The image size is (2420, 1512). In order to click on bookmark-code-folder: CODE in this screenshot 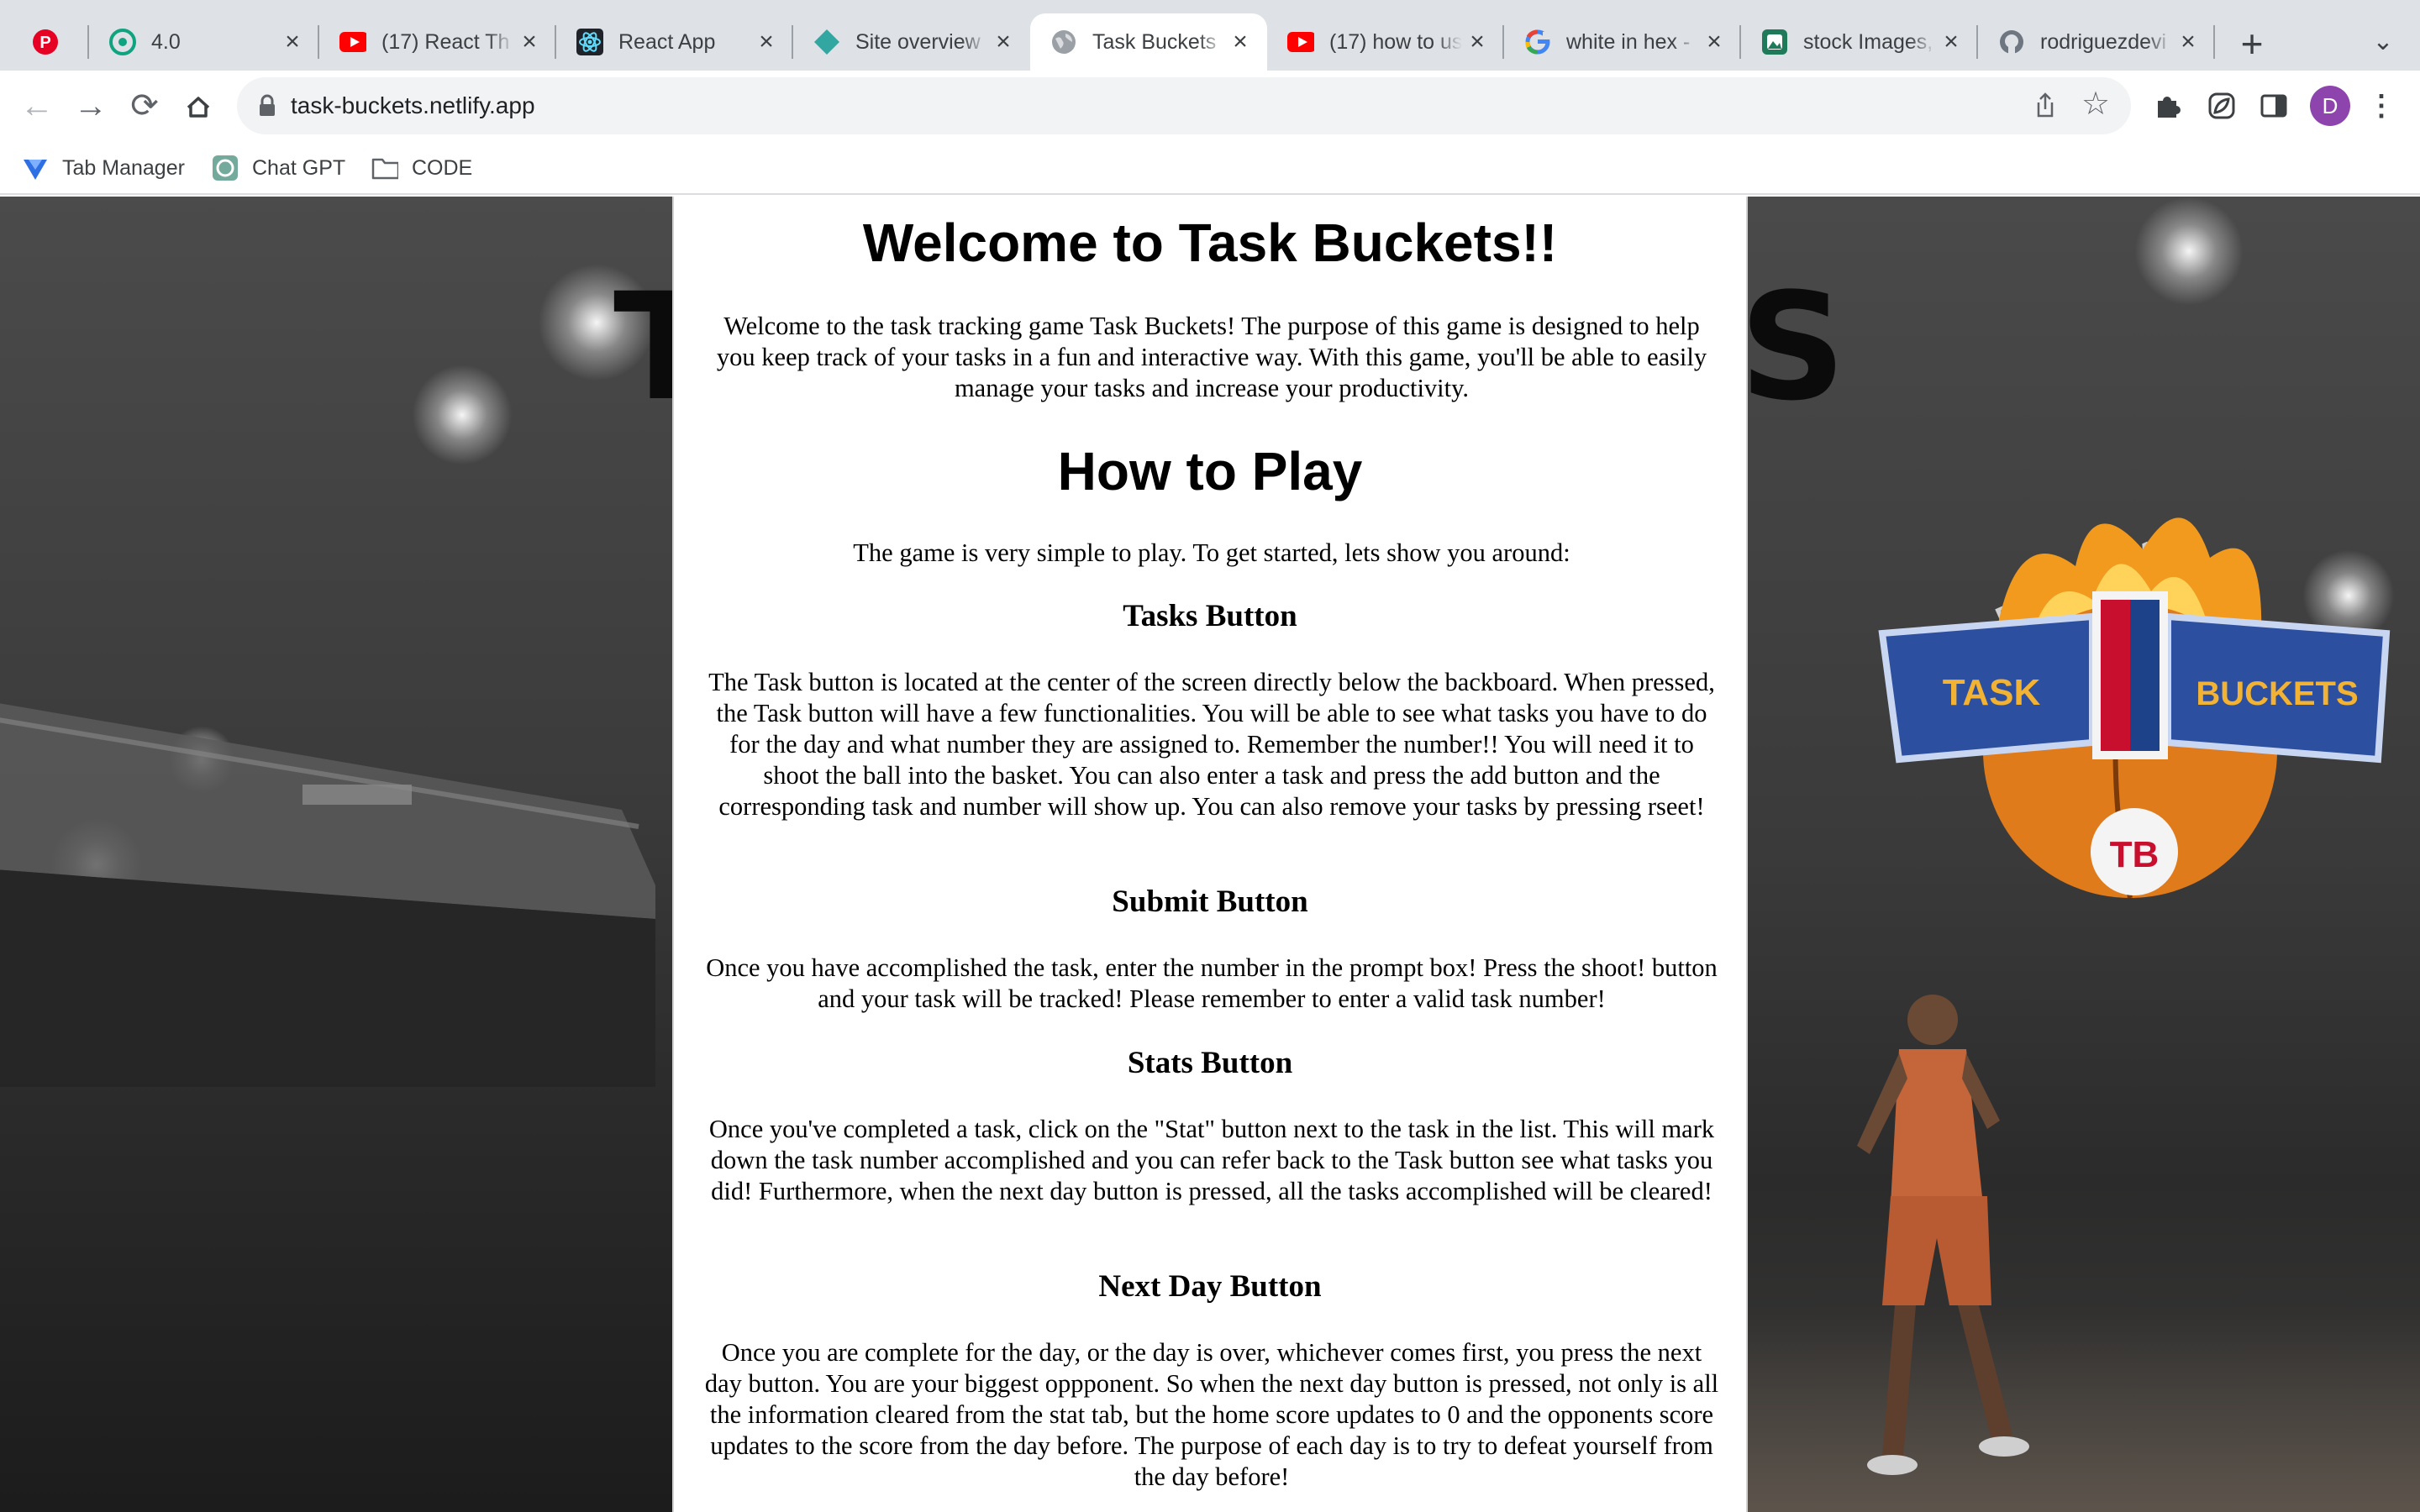, I will do `click(421, 168)`.